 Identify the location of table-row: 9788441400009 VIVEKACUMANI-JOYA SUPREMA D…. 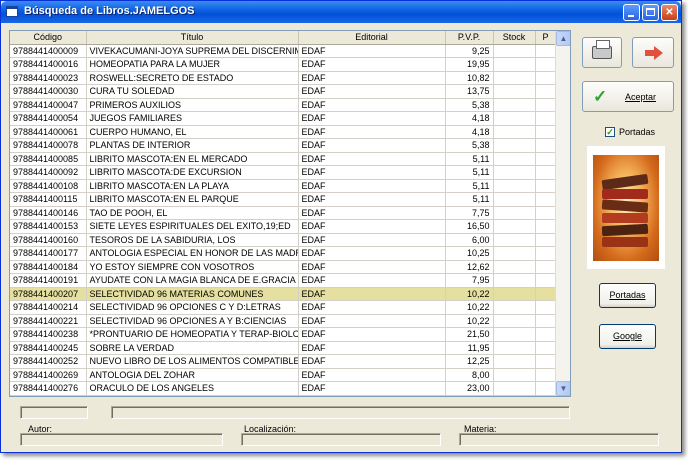
(283, 51).